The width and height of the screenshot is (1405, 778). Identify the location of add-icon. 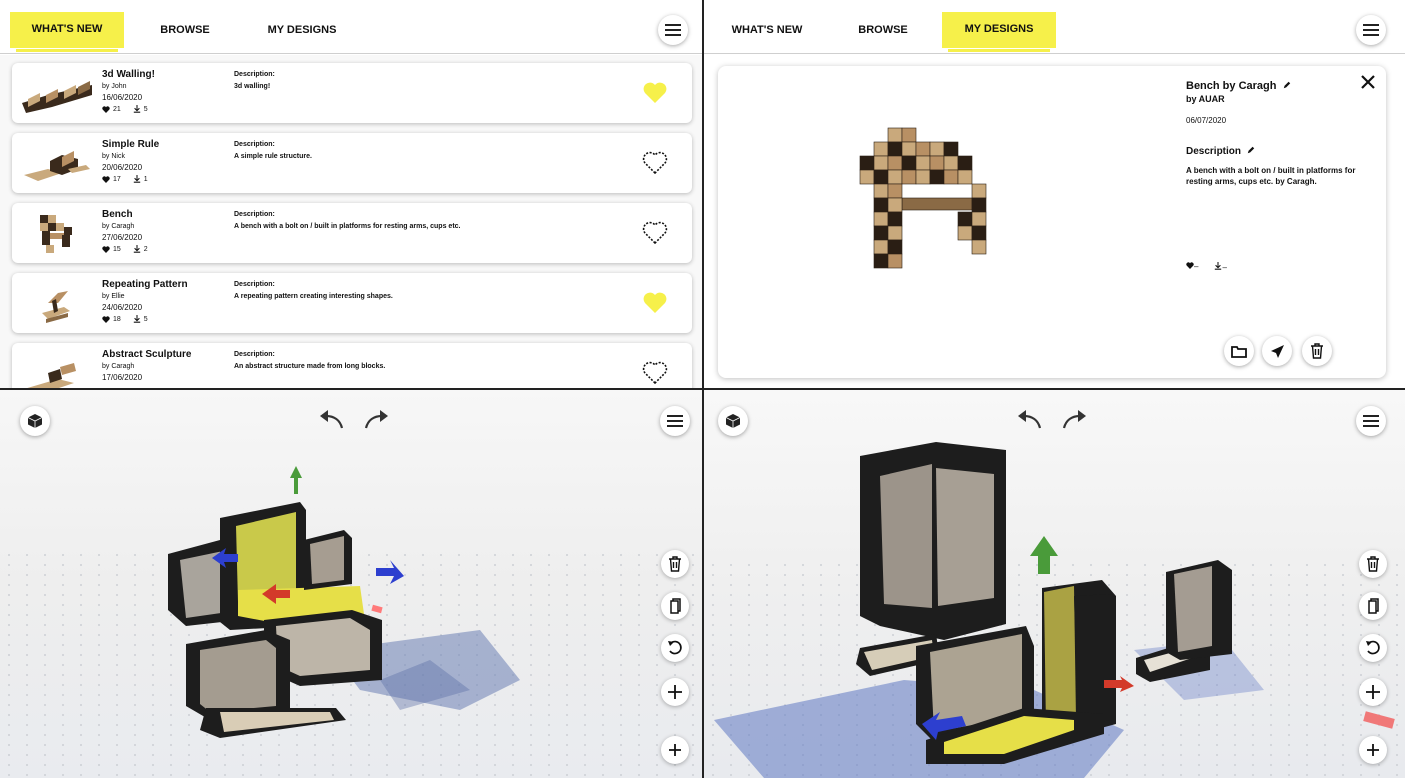
(675, 750).